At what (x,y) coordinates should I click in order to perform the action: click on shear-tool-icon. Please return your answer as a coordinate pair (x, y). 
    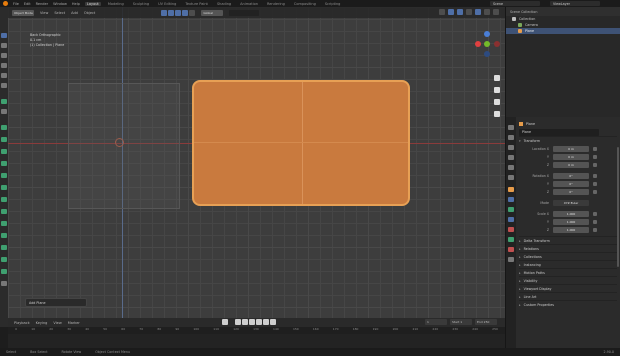
    Looking at the image, I should click on (4, 259).